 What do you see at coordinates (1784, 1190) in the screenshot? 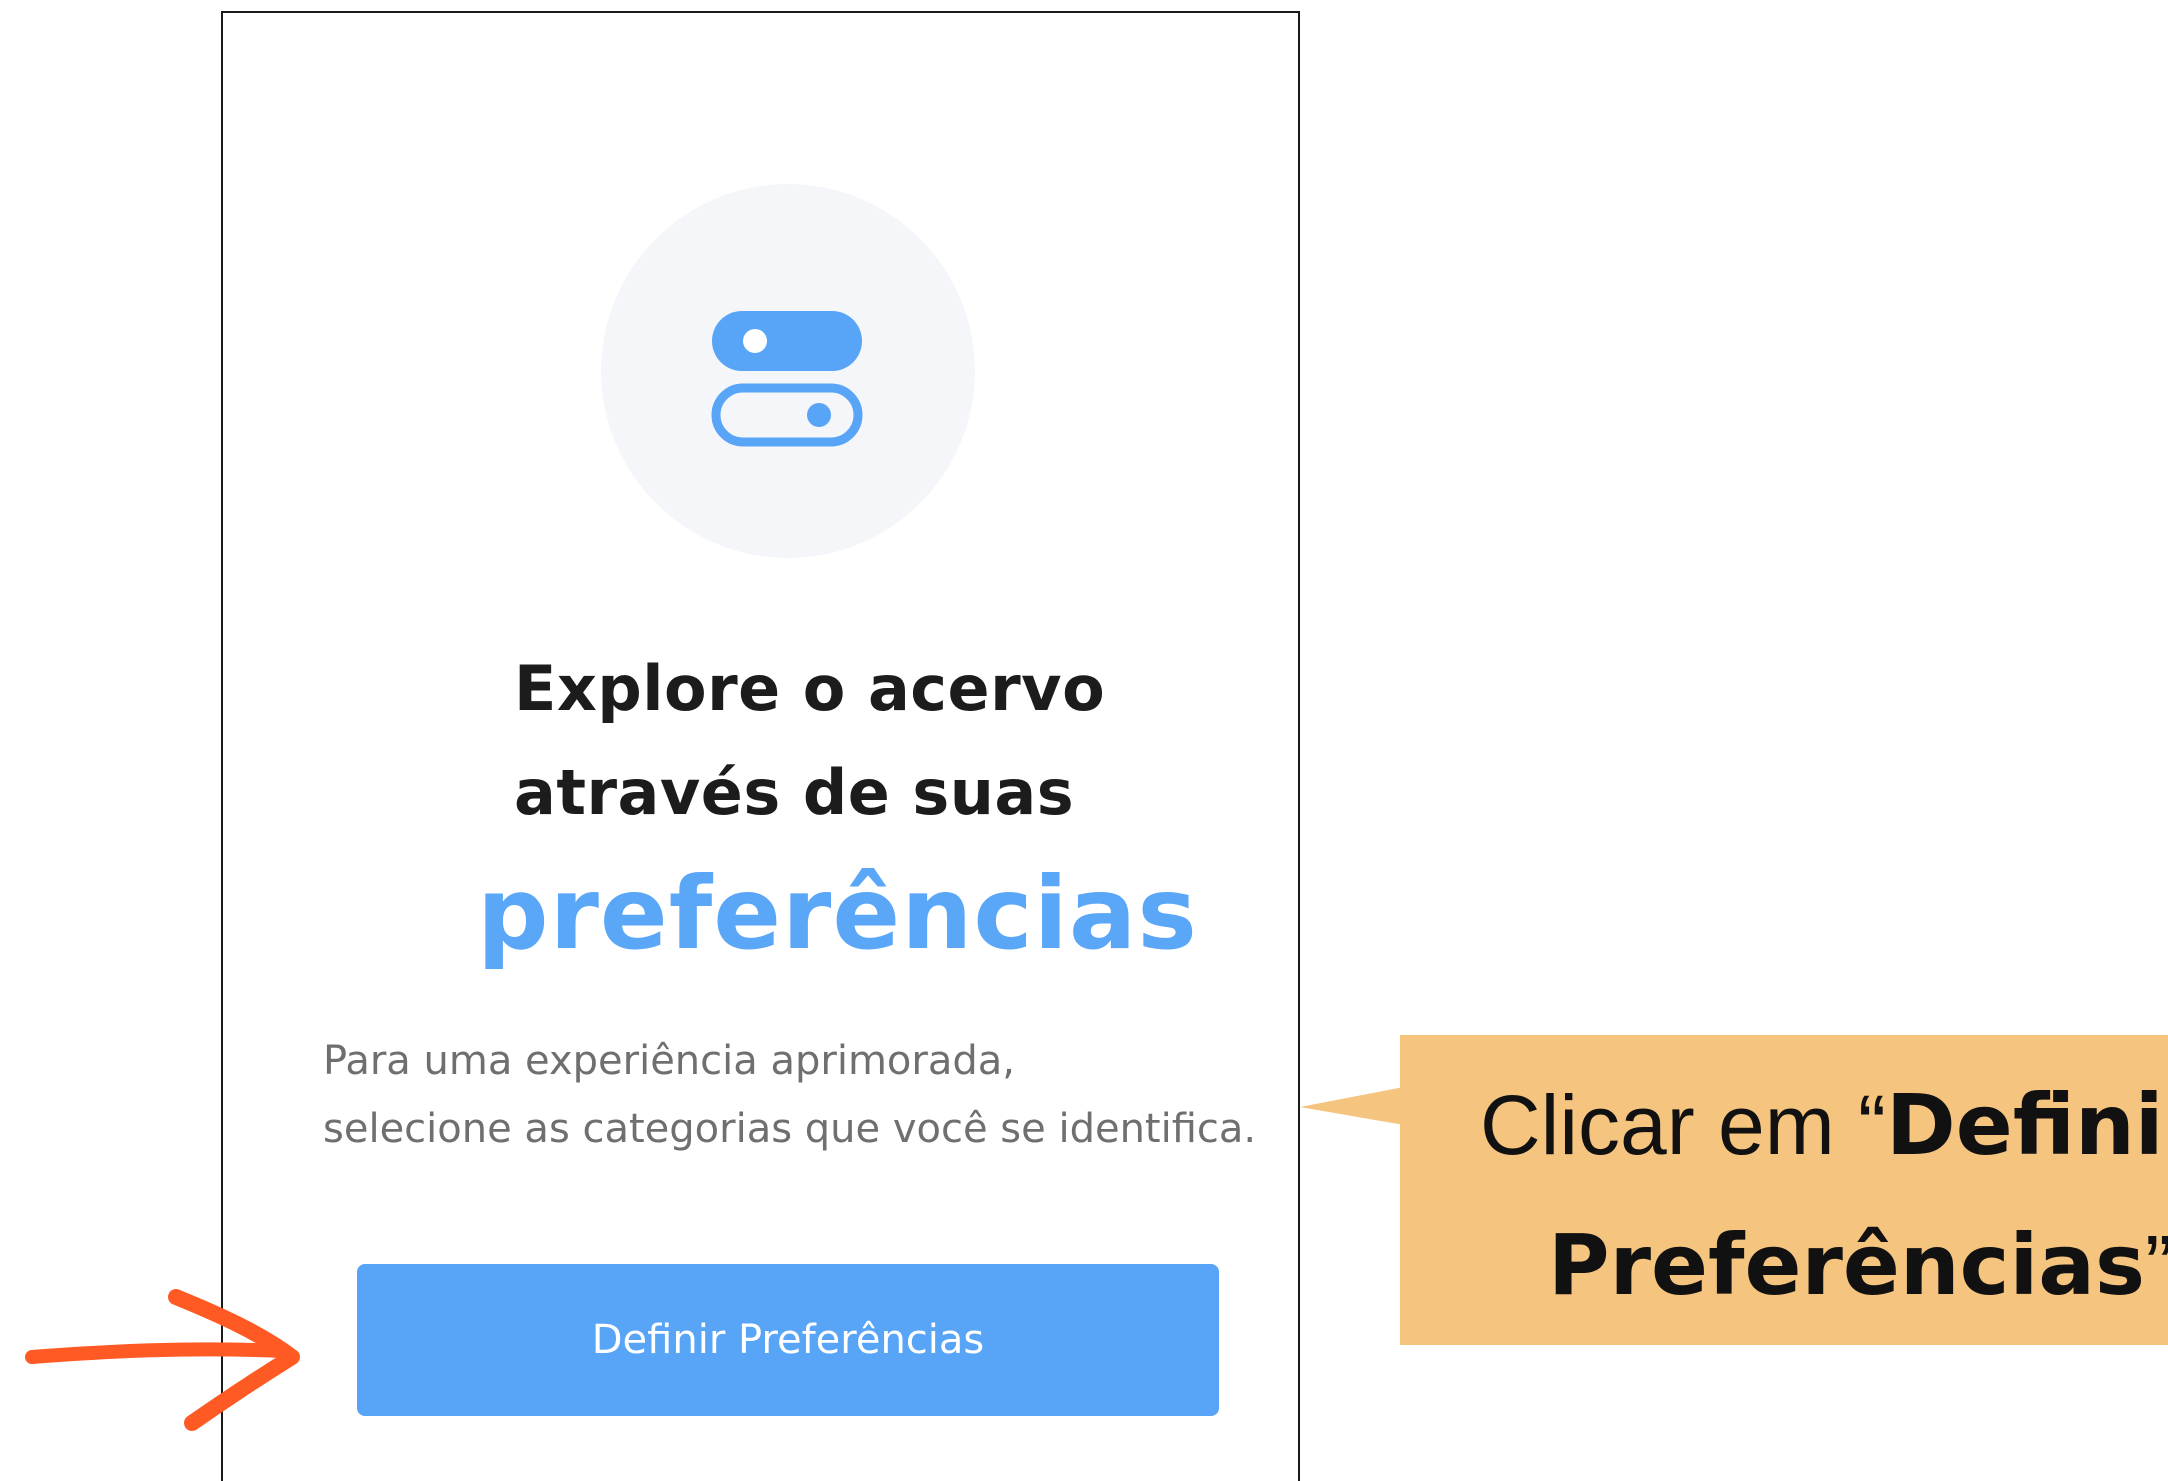
I see `instruction-callout: Clicar em “Definir Preferências”` at bounding box center [1784, 1190].